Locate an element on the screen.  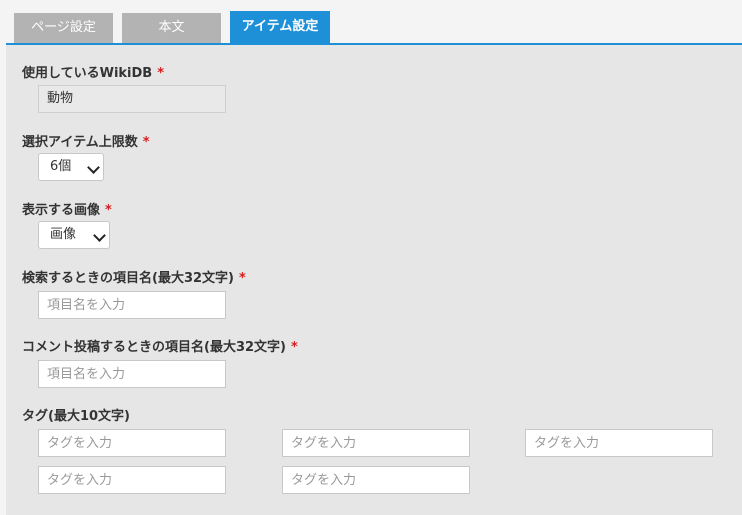
comment-name-input is located at coordinates (132, 374).